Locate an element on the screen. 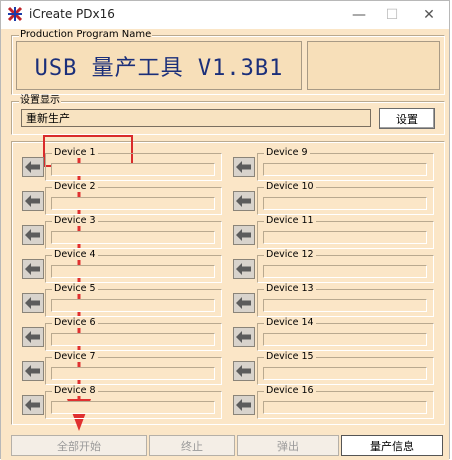  device-label: Device 8 is located at coordinates (75, 390).